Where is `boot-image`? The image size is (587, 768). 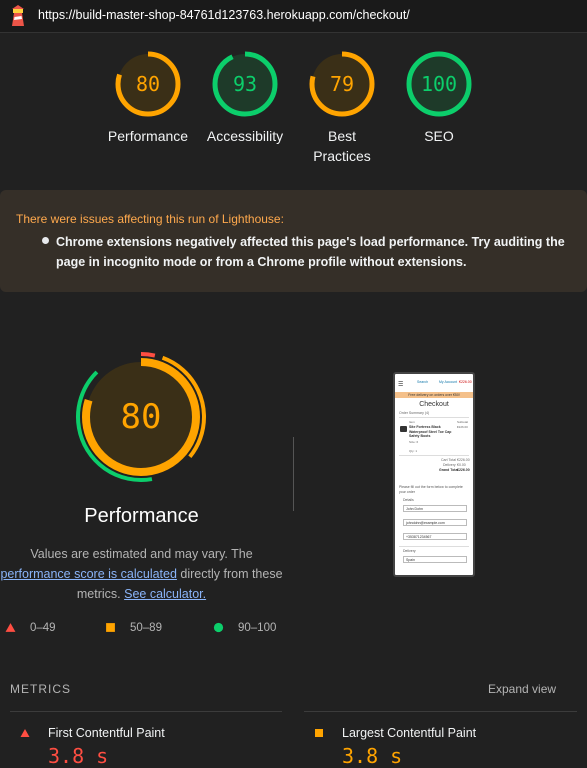
boot-image is located at coordinates (403, 429).